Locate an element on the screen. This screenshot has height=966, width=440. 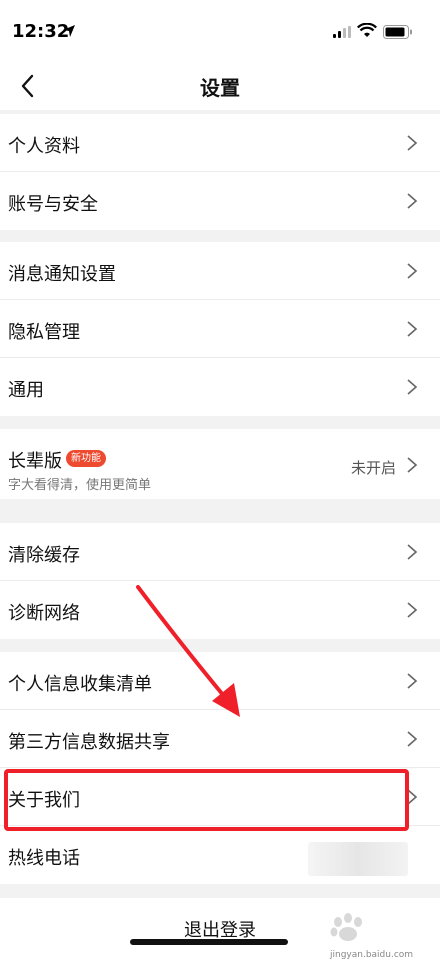
row-label: 长辈版 is located at coordinates (35, 461).